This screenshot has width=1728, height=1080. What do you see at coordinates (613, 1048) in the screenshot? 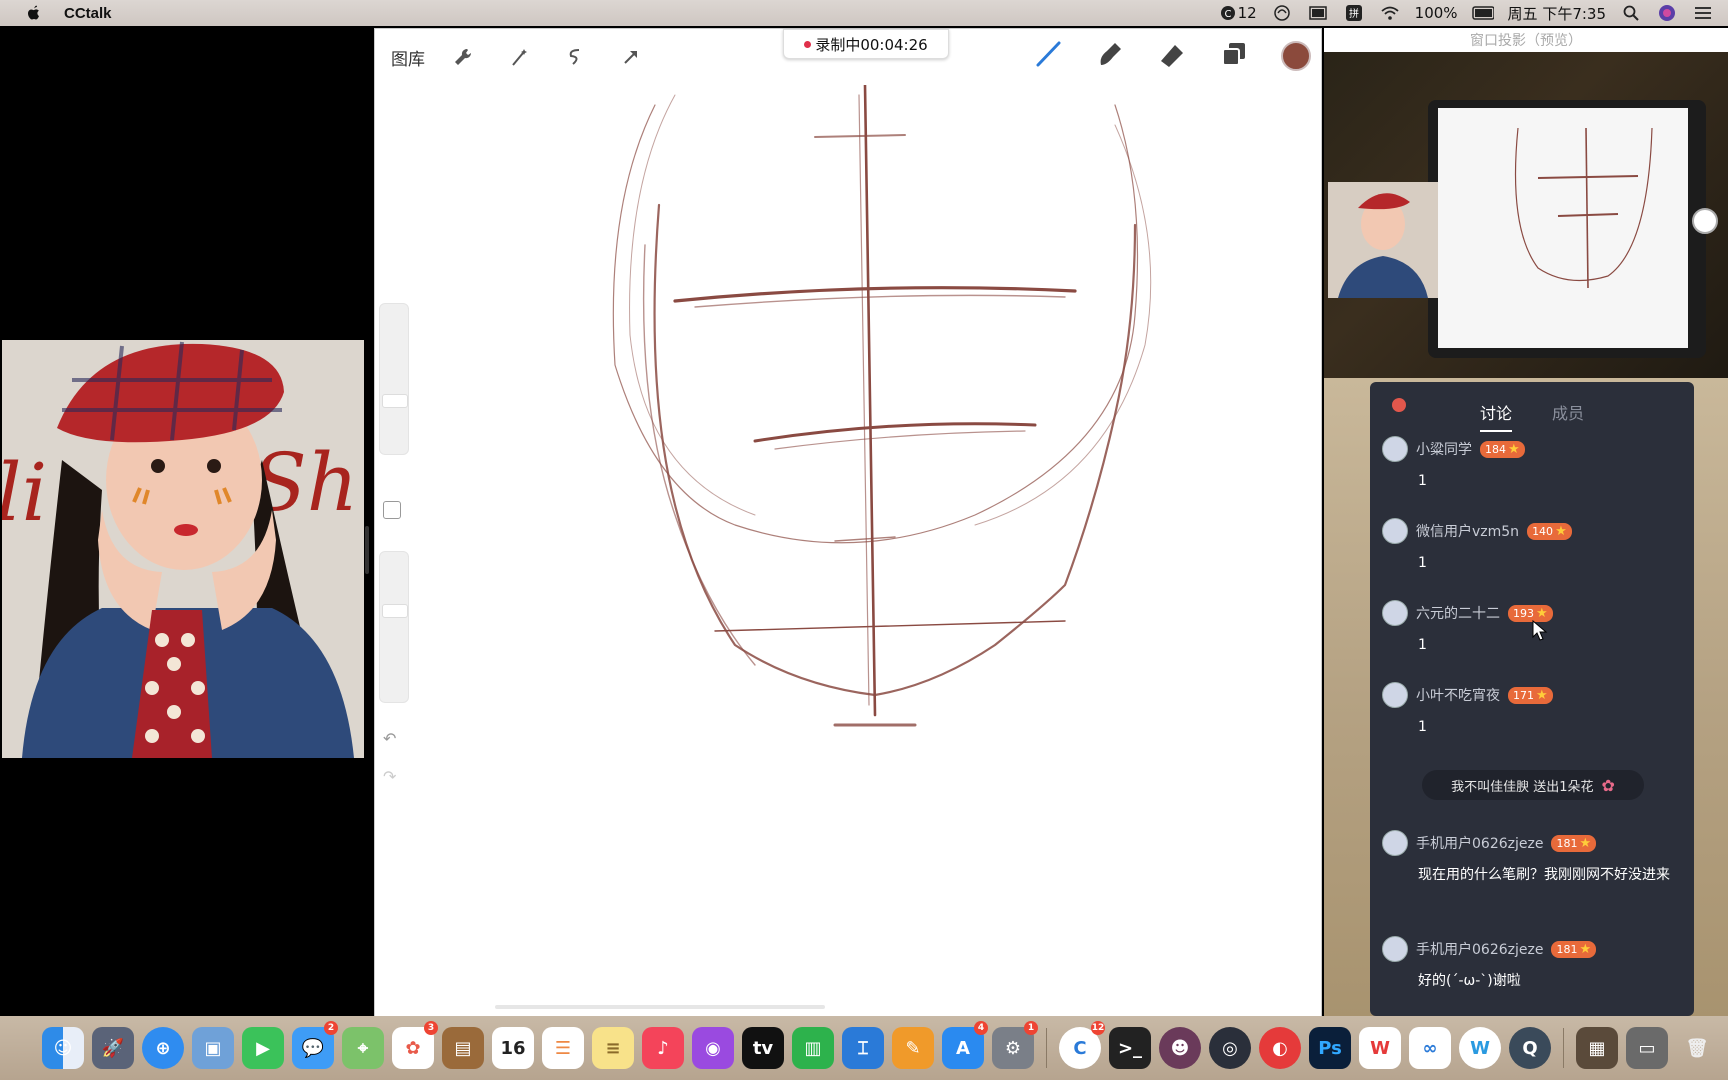
I see `notes-icon: ≡` at bounding box center [613, 1048].